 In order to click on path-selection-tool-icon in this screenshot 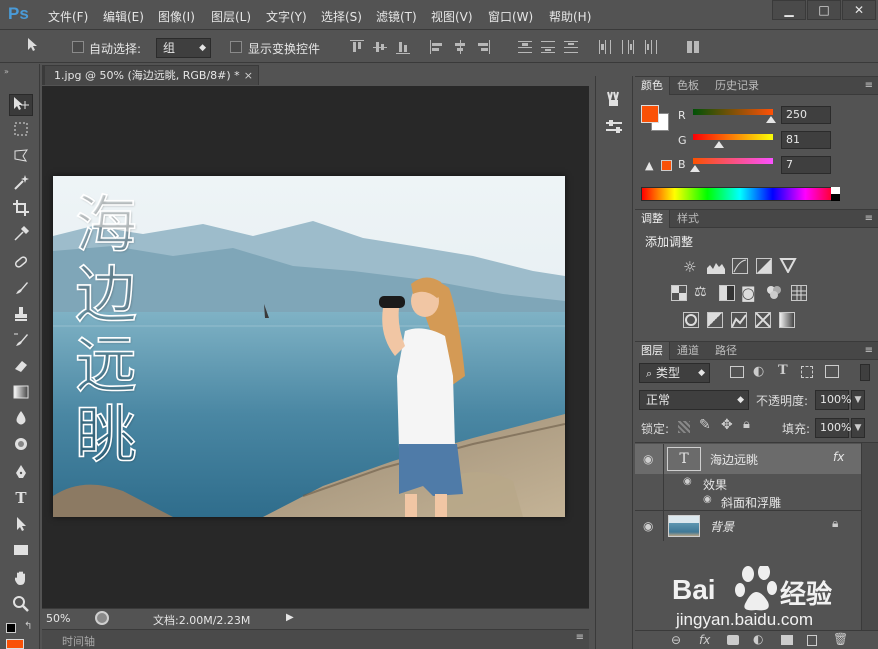, I will do `click(21, 526)`.